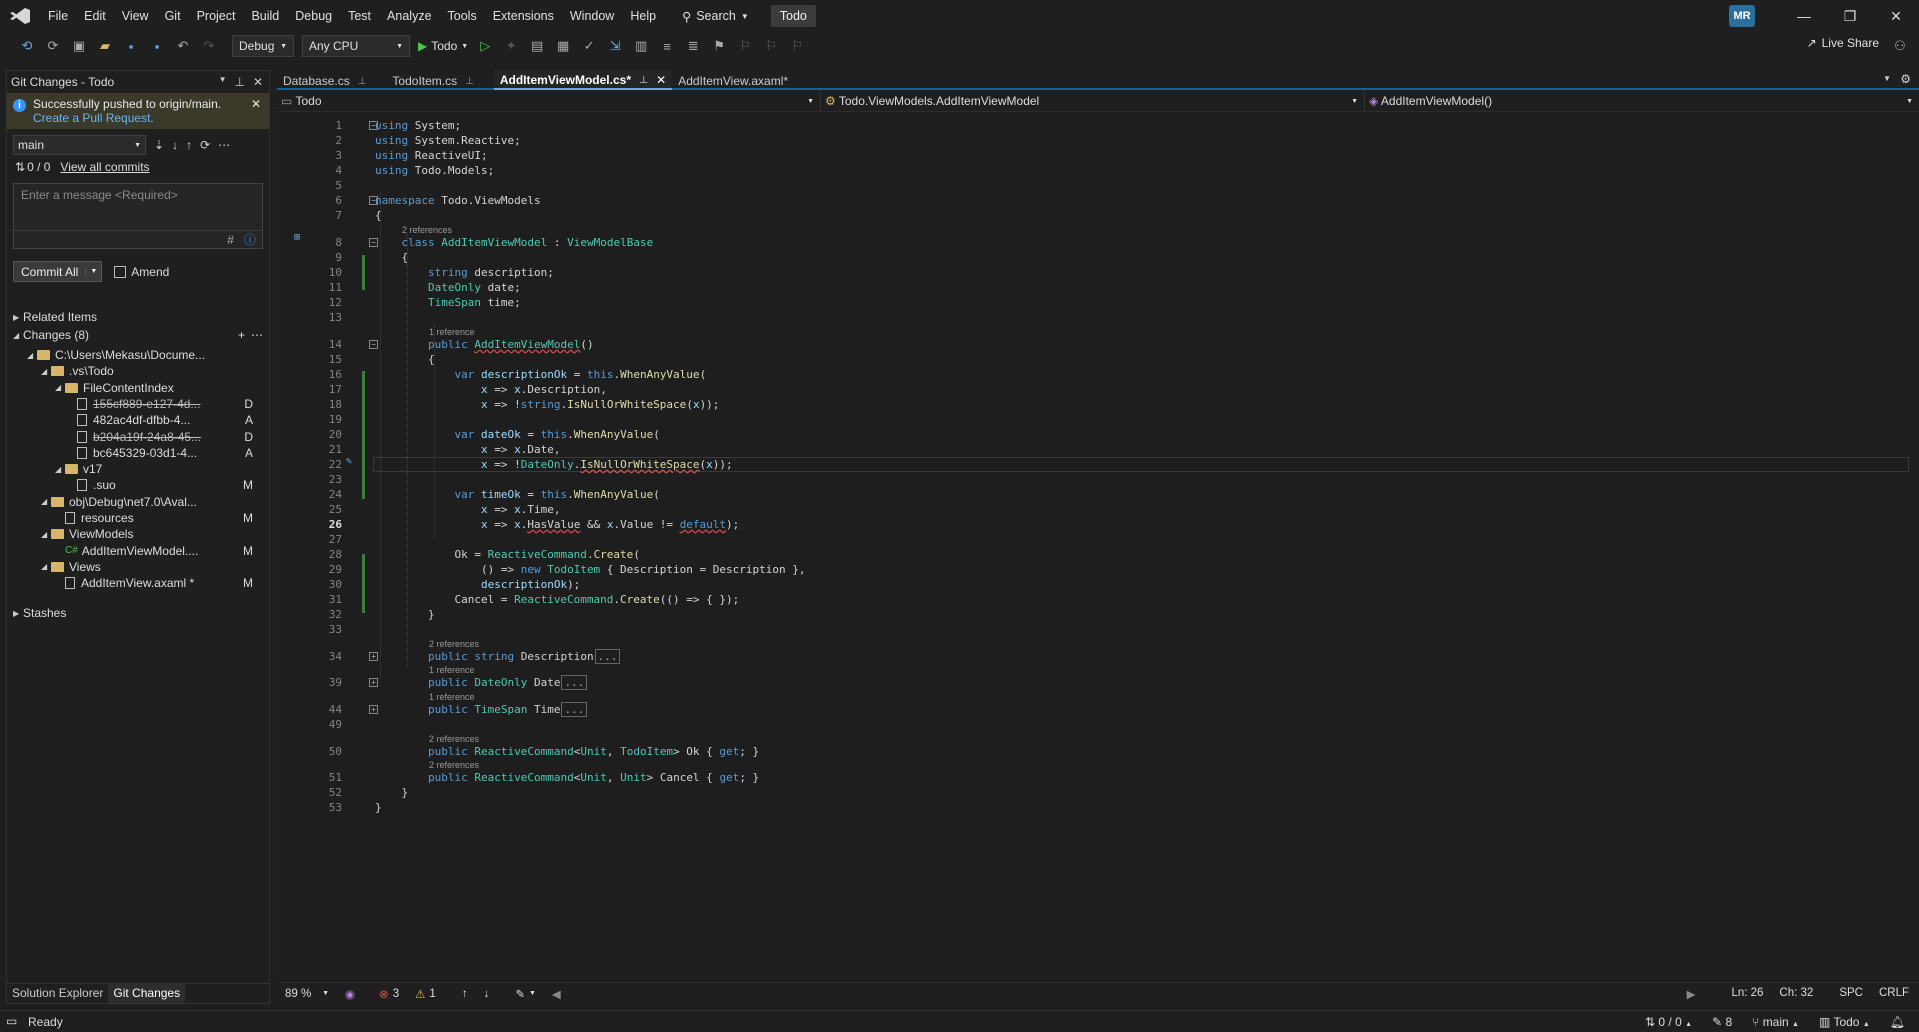 Image resolution: width=1919 pixels, height=1032 pixels. I want to click on save-all-icon: ▪, so click(157, 46).